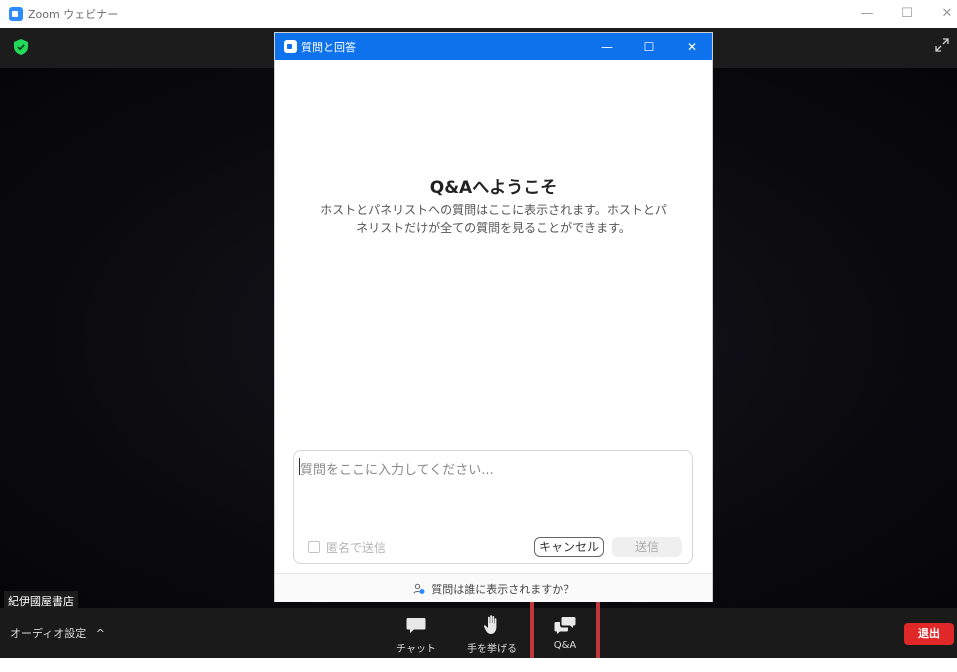 The width and height of the screenshot is (957, 672). I want to click on chat-label: チャット, so click(416, 649).